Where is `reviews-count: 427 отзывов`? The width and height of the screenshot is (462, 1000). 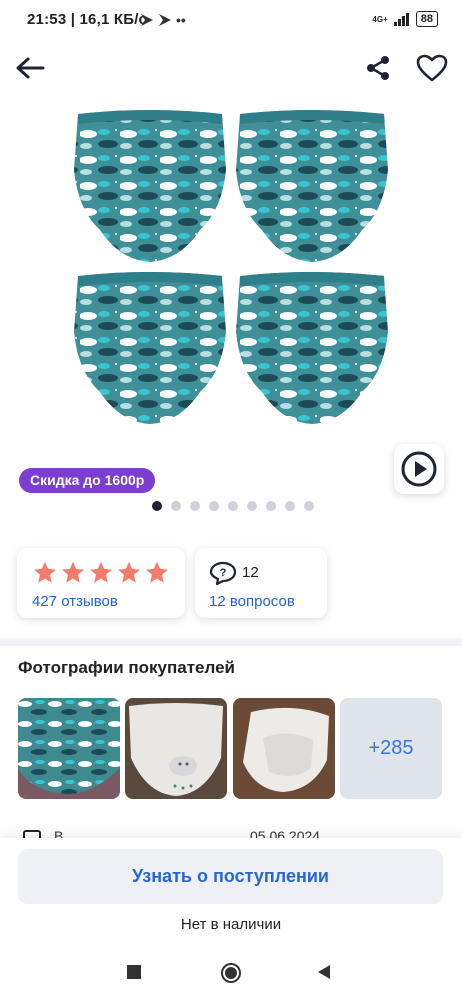 reviews-count: 427 отзывов is located at coordinates (75, 601).